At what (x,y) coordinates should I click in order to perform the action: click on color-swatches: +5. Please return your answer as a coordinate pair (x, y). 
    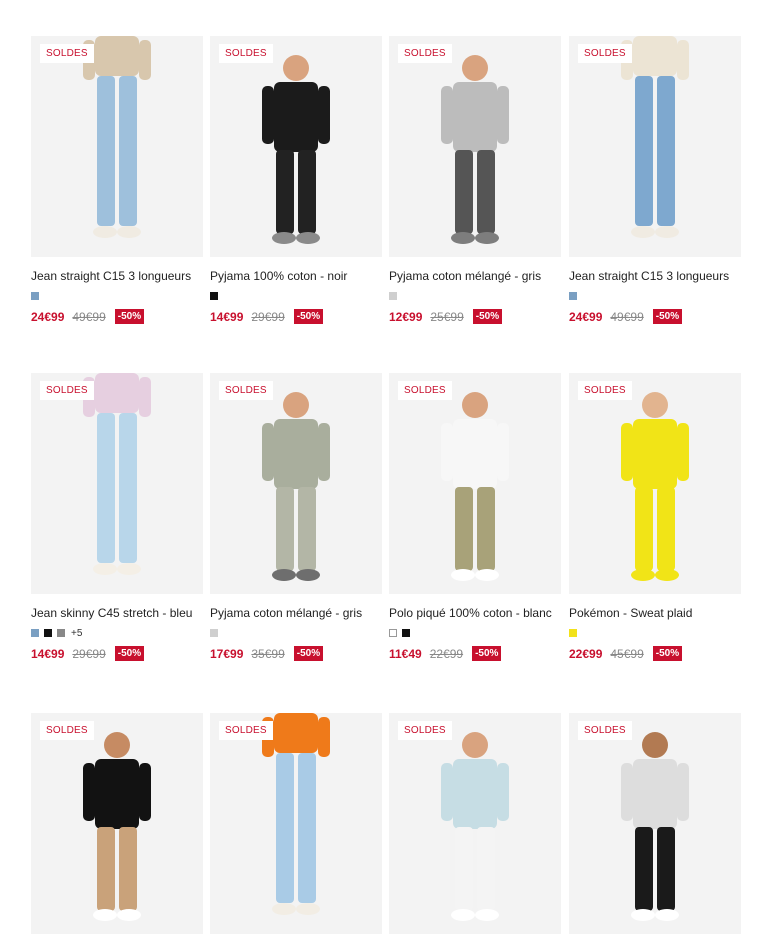
    Looking at the image, I should click on (117, 633).